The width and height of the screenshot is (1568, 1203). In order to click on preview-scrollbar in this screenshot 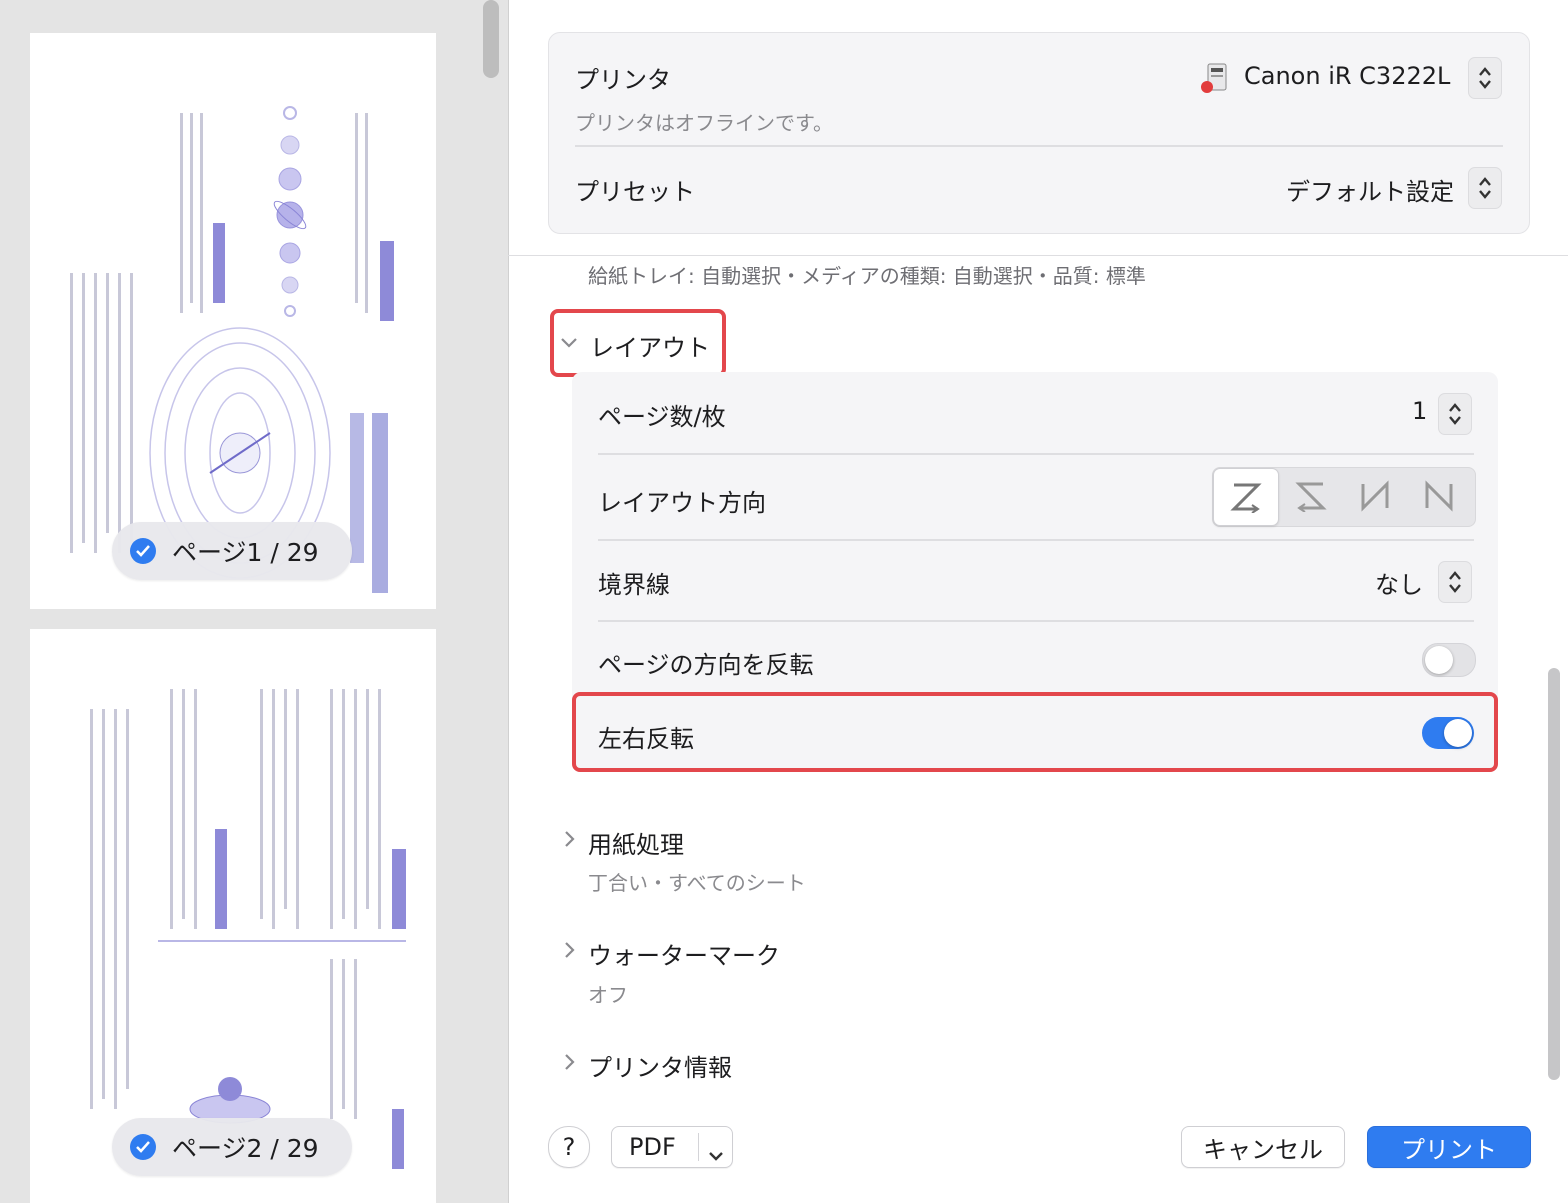, I will do `click(491, 39)`.